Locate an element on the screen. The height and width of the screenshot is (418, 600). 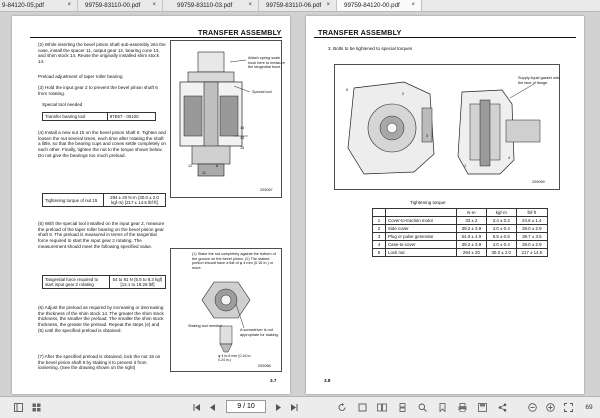
staking-dimension: φ 4 to 6 mm (0.16 to 0.24 in.) is located at coordinates (234, 358).